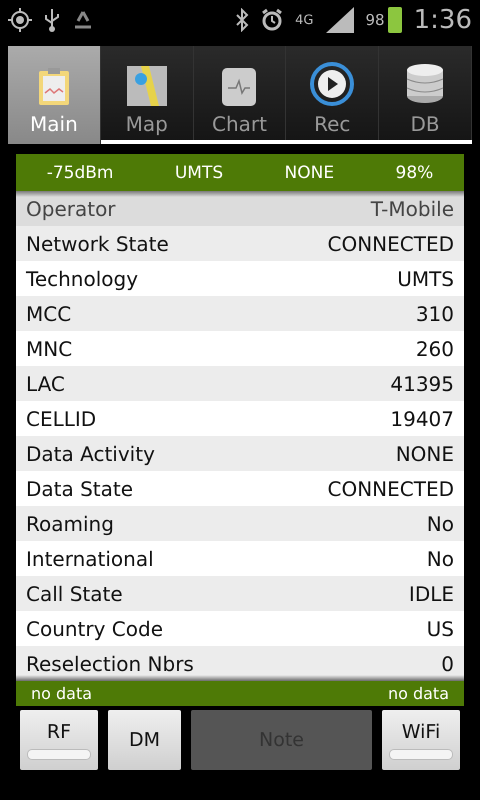  I want to click on row-label: CELLID, so click(61, 418).